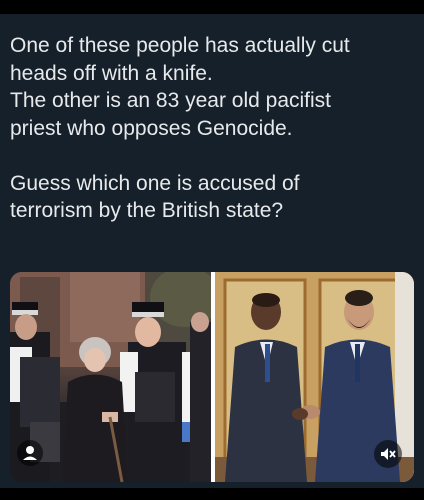 Image resolution: width=424 pixels, height=500 pixels. I want to click on mute-button, so click(388, 454).